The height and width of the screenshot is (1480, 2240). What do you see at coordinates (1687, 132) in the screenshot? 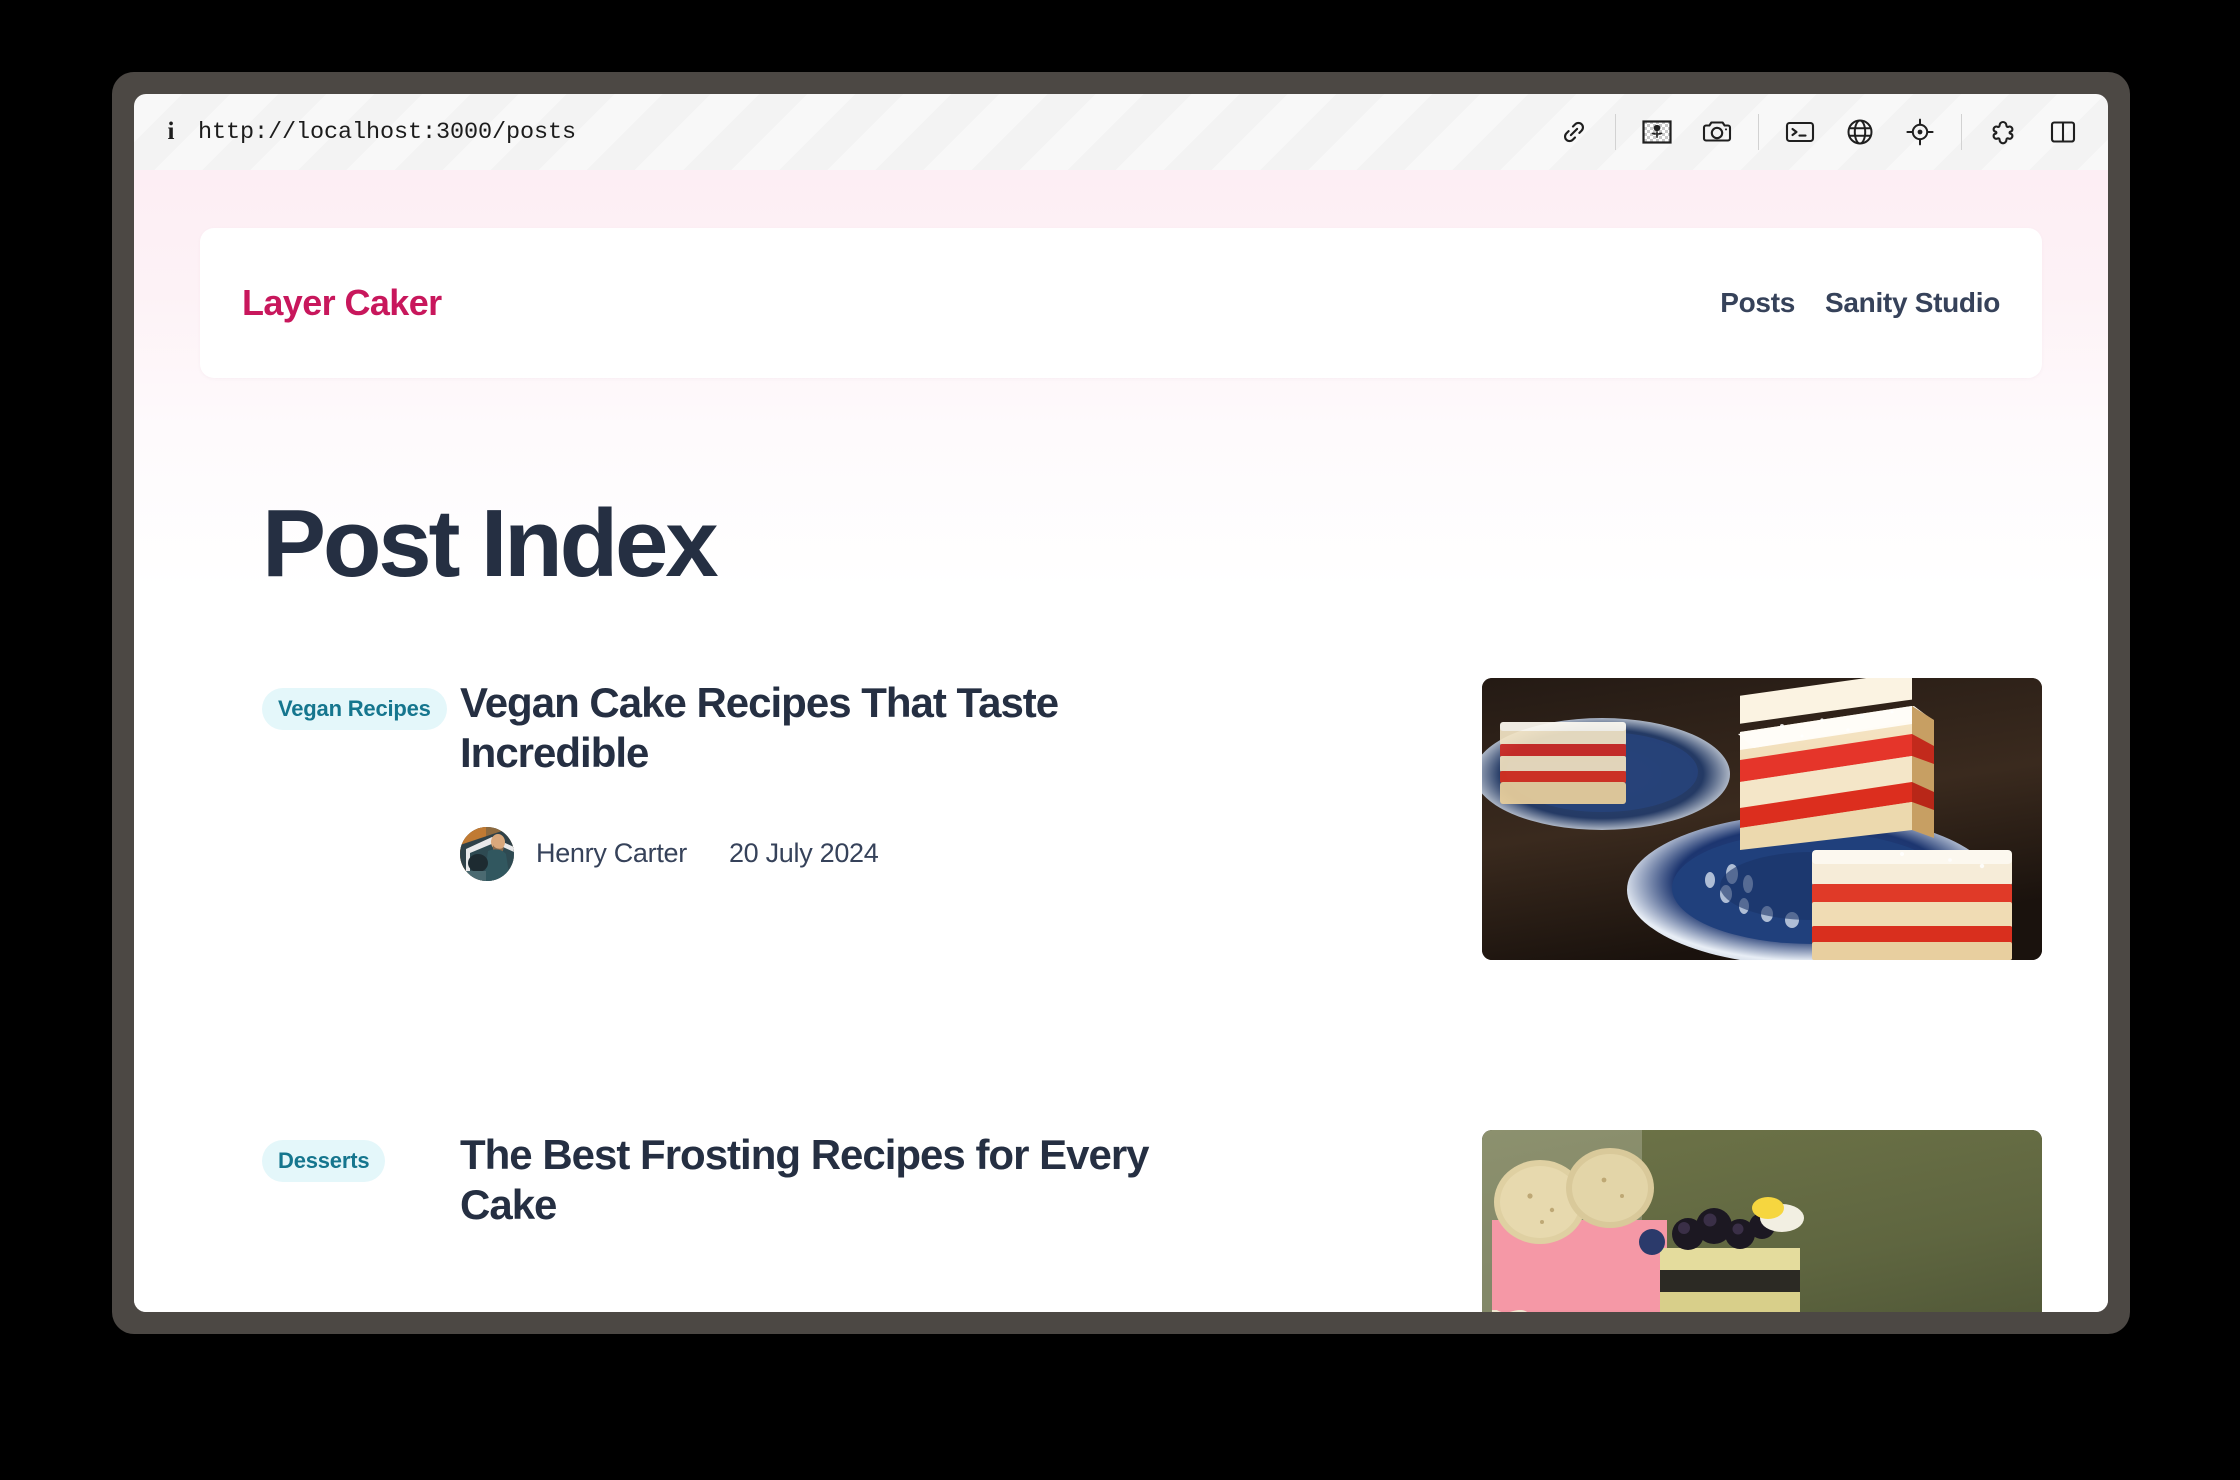
I see `toolbar-group-capture` at bounding box center [1687, 132].